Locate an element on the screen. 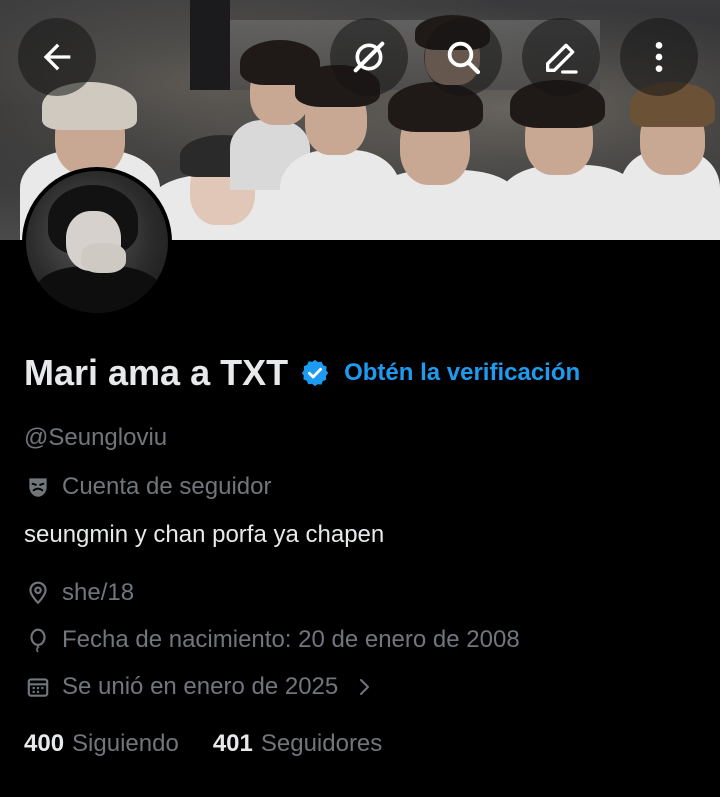 This screenshot has width=720, height=797. back-button is located at coordinates (57, 57).